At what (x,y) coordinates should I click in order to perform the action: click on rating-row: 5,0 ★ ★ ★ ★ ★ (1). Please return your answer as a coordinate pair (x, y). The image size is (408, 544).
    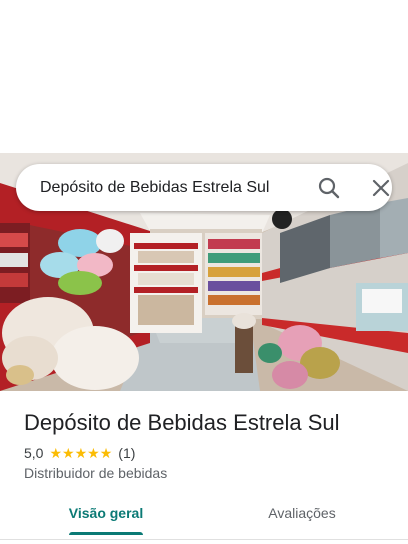
    Looking at the image, I should click on (79, 453).